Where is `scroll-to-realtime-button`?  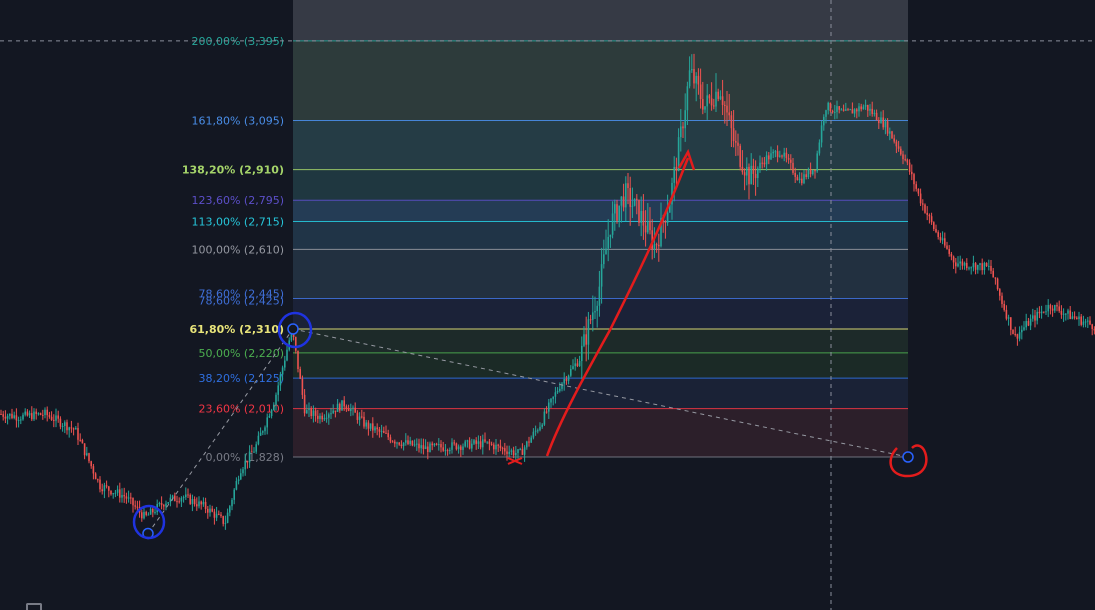
scroll-to-realtime-button is located at coordinates (34, 606).